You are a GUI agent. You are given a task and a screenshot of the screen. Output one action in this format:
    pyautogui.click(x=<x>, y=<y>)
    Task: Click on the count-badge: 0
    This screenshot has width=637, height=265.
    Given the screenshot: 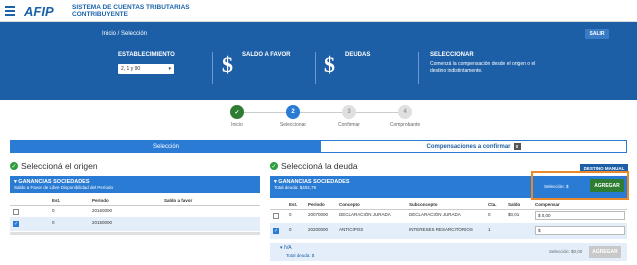 What is the action you would take?
    pyautogui.click(x=517, y=146)
    